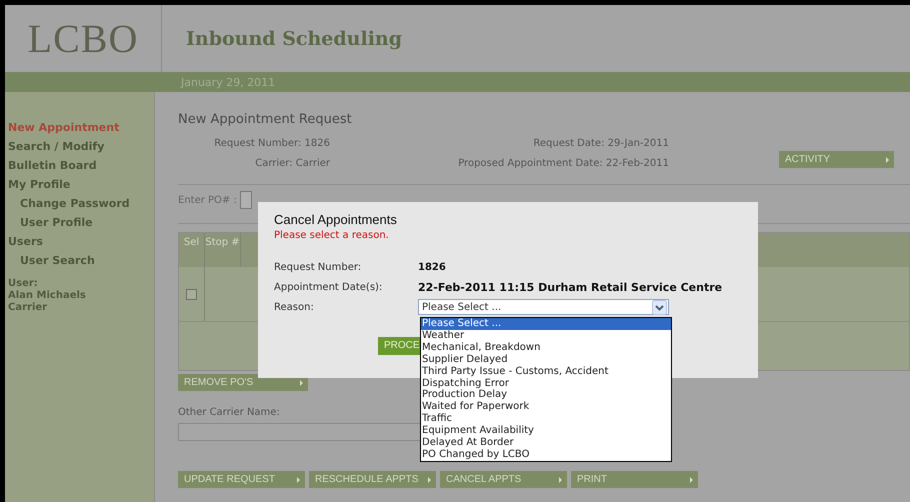 The height and width of the screenshot is (502, 910). Describe the element at coordinates (329, 287) in the screenshot. I see `field-label: Appointment Date(s):` at that location.